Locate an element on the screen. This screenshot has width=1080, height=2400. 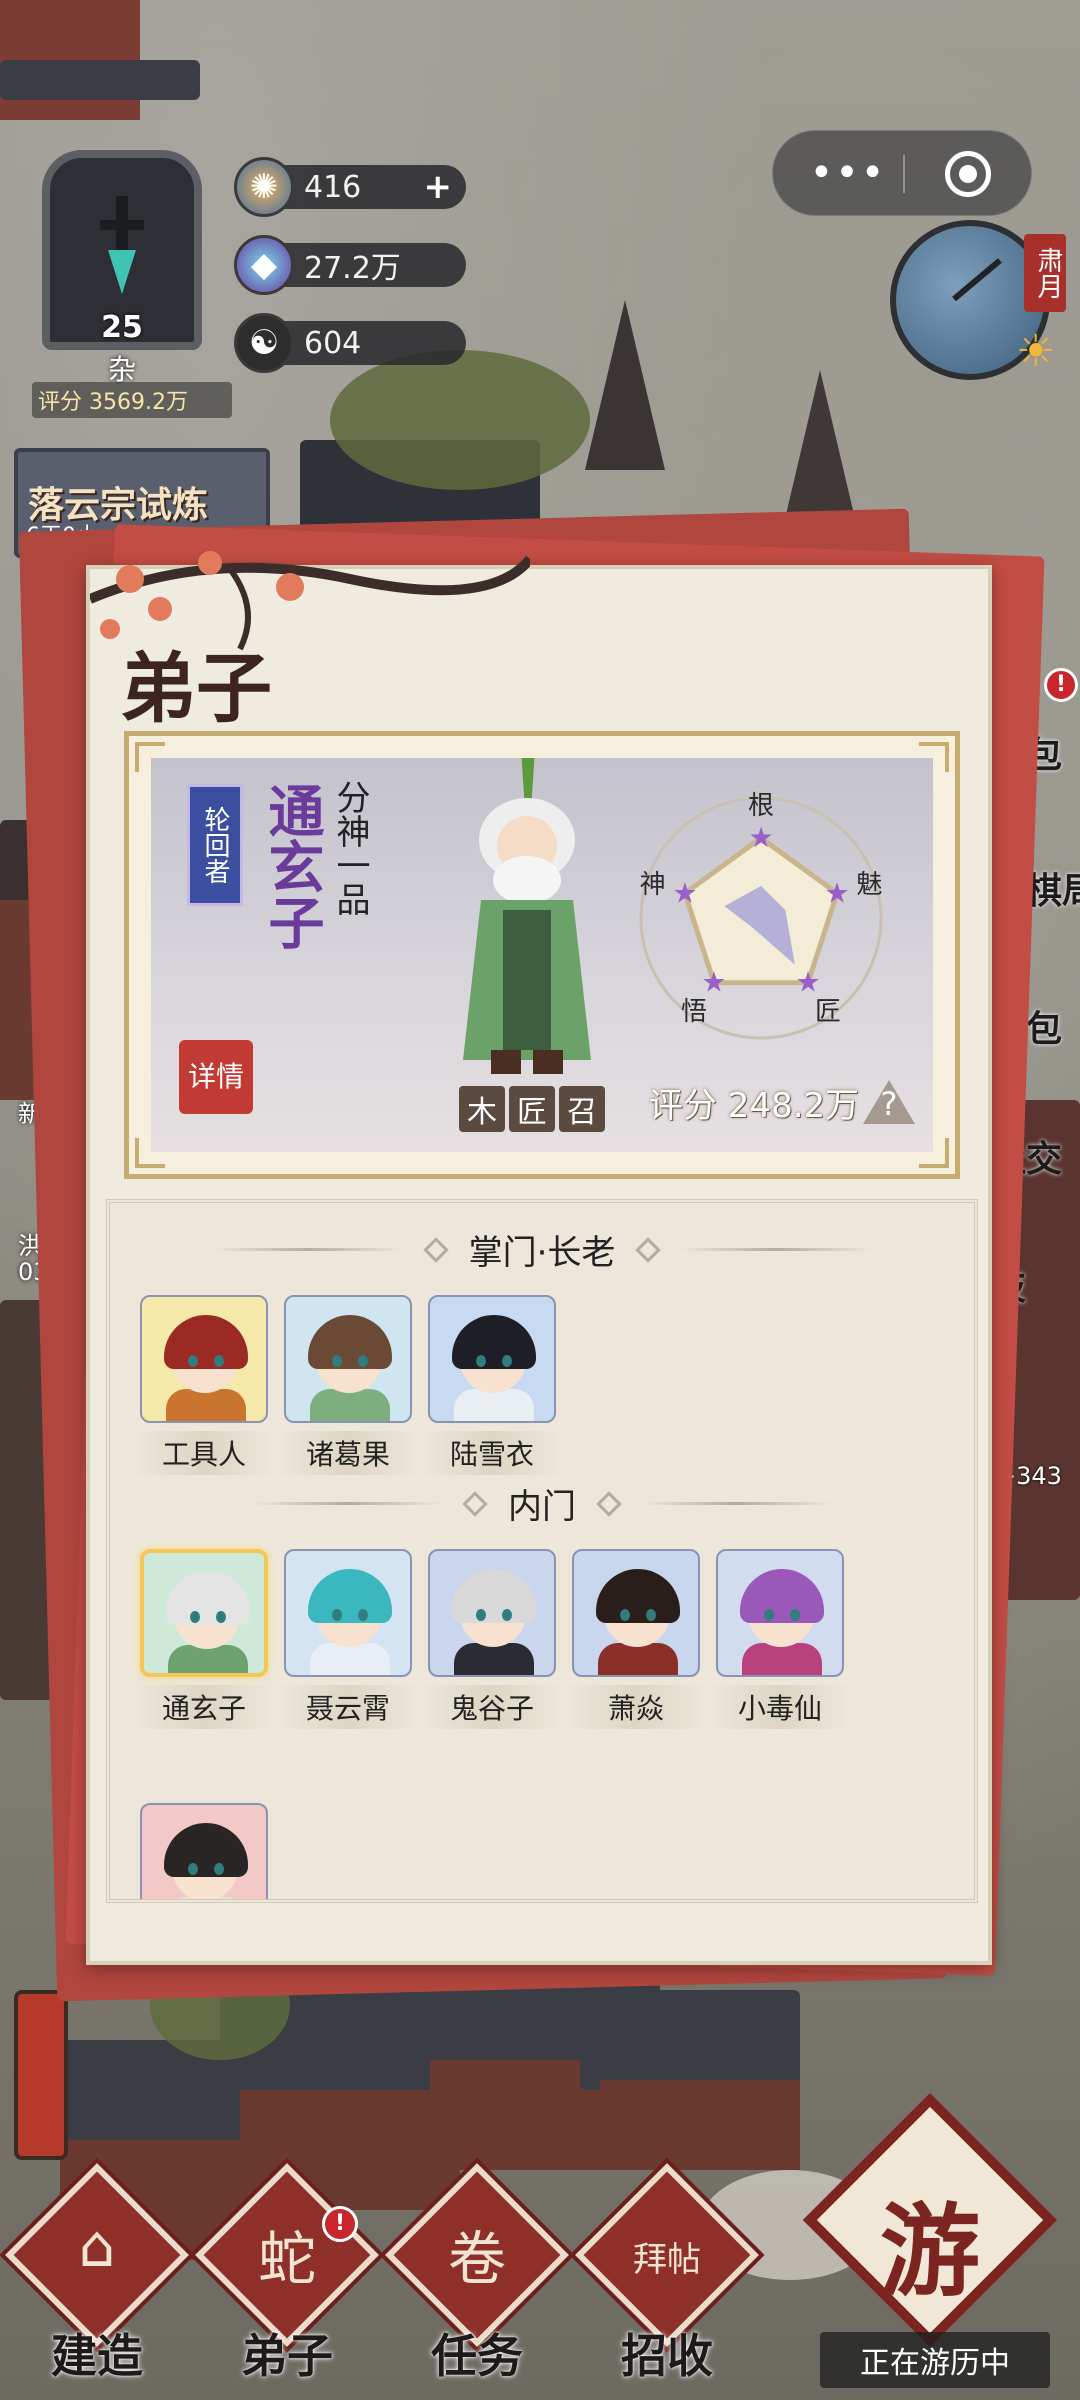
help-button: ? is located at coordinates (889, 1102).